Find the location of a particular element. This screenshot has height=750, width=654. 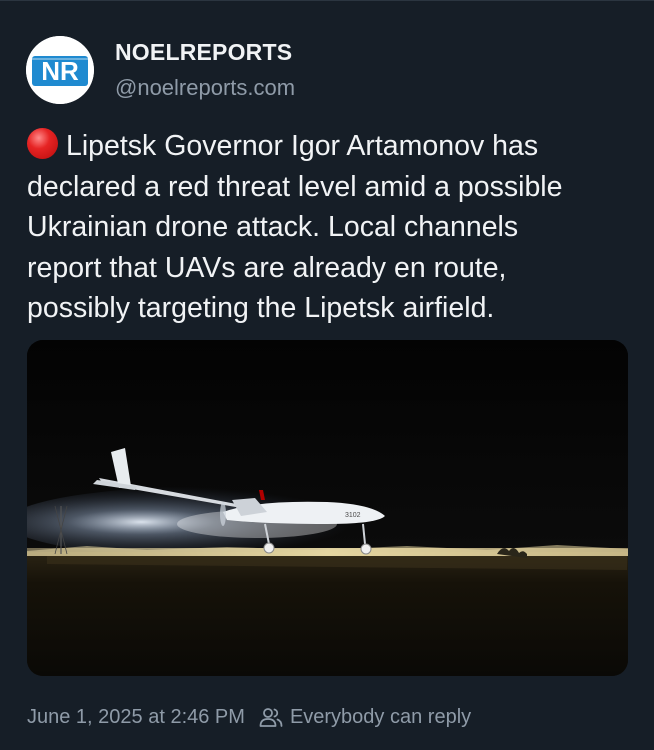

post-line: report that UAVs are already en route, is located at coordinates (267, 267).